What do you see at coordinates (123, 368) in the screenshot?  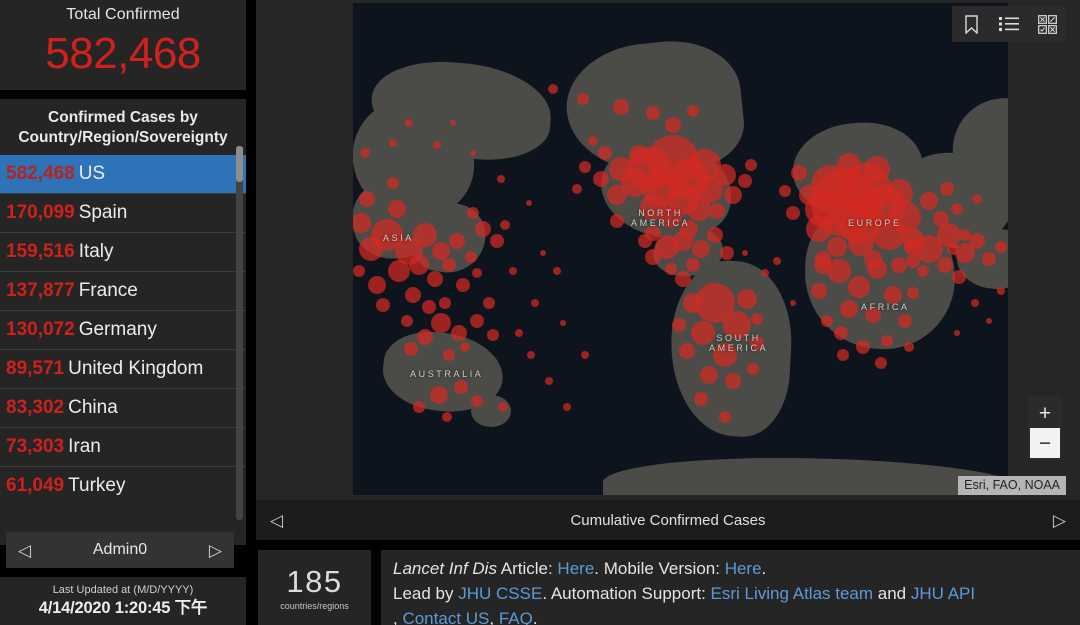 I see `country-row: 89,571 United Kingdom` at bounding box center [123, 368].